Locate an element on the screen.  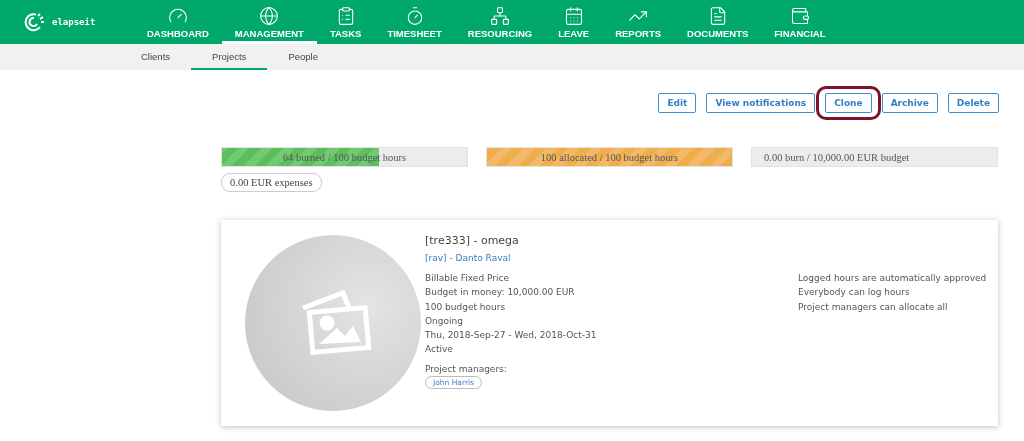
action-button: Edit is located at coordinates (677, 103).